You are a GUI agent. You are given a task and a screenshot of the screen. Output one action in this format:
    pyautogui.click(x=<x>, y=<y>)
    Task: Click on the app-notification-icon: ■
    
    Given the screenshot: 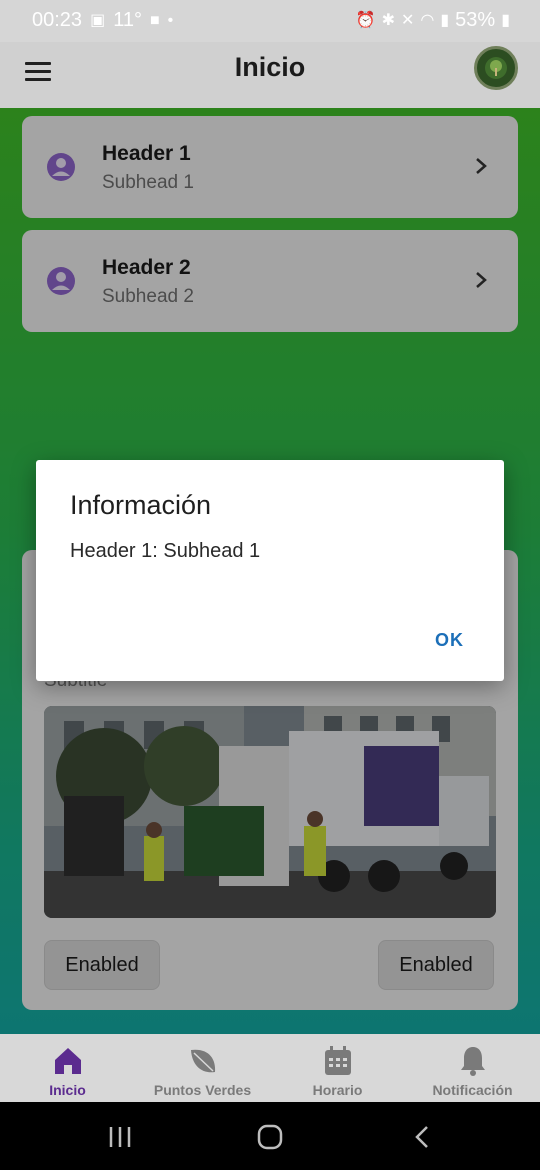 What is the action you would take?
    pyautogui.click(x=154, y=20)
    